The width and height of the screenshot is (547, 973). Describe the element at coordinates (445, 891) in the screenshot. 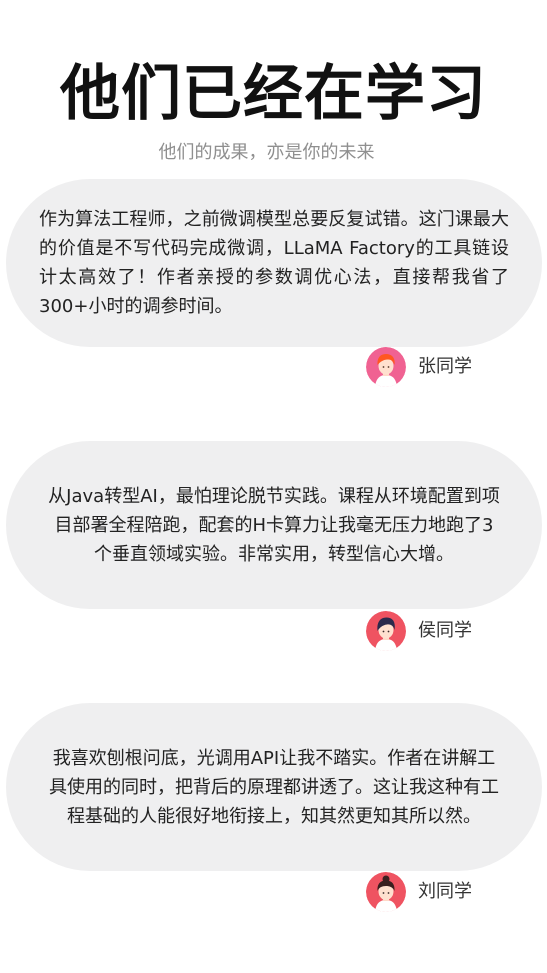

I see `author-name: 刘同学` at that location.